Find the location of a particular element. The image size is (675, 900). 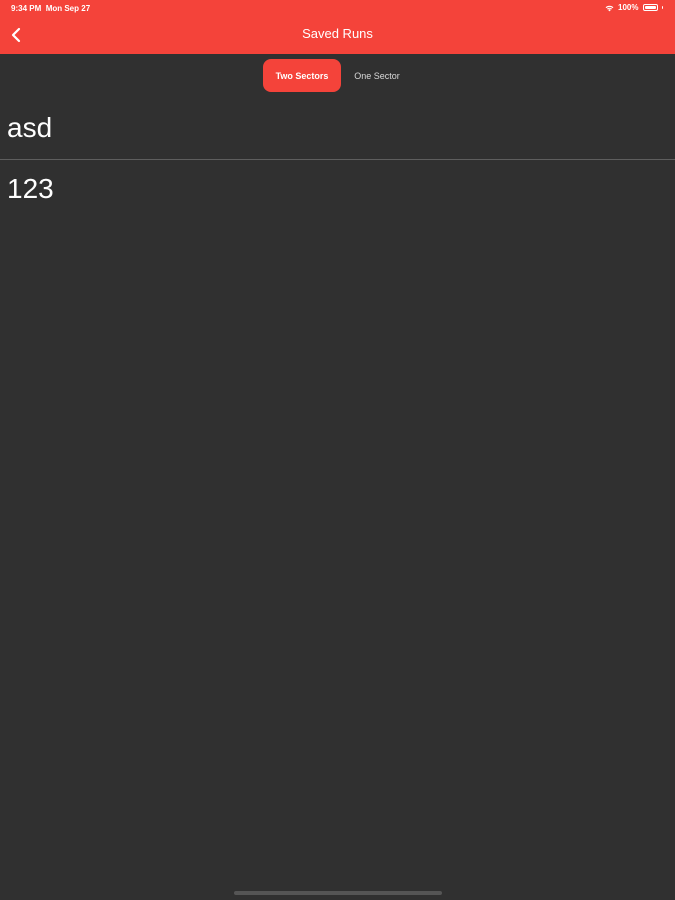

nav-bar: Saved Runs is located at coordinates (337, 35).